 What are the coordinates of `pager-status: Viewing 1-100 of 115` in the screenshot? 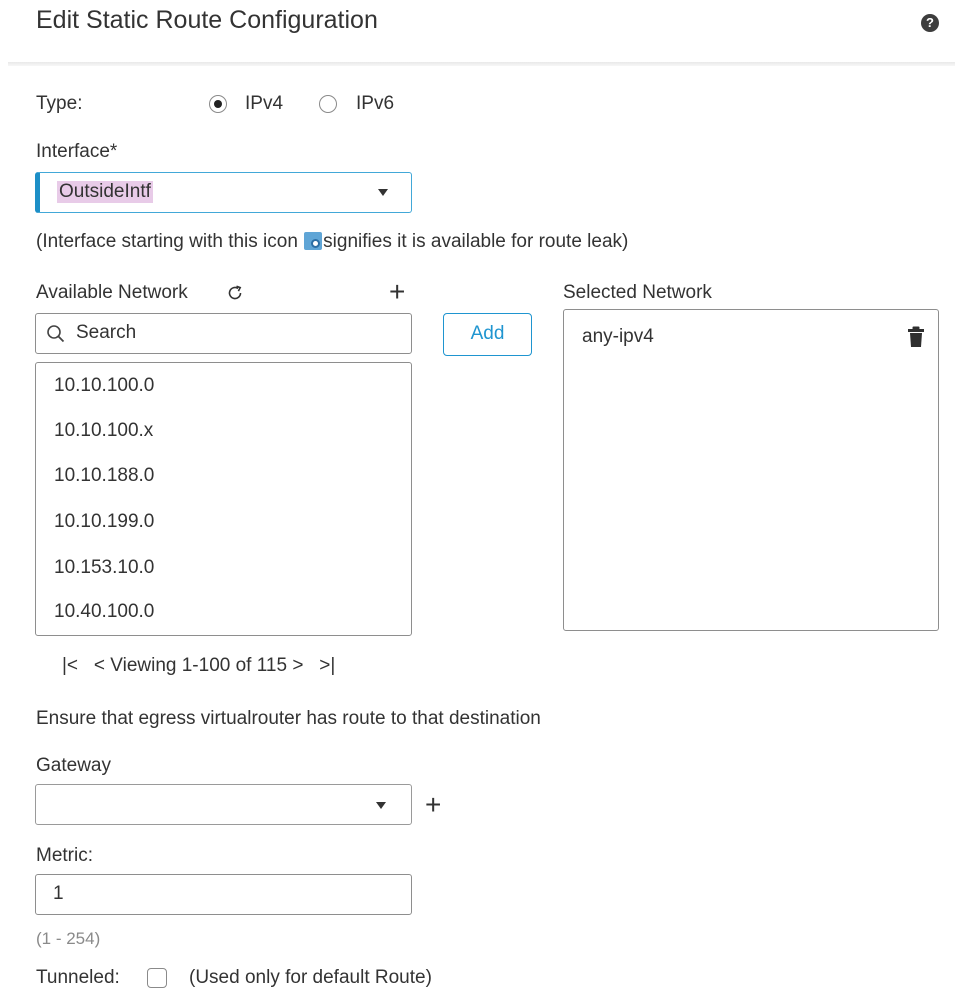 It's located at (199, 665).